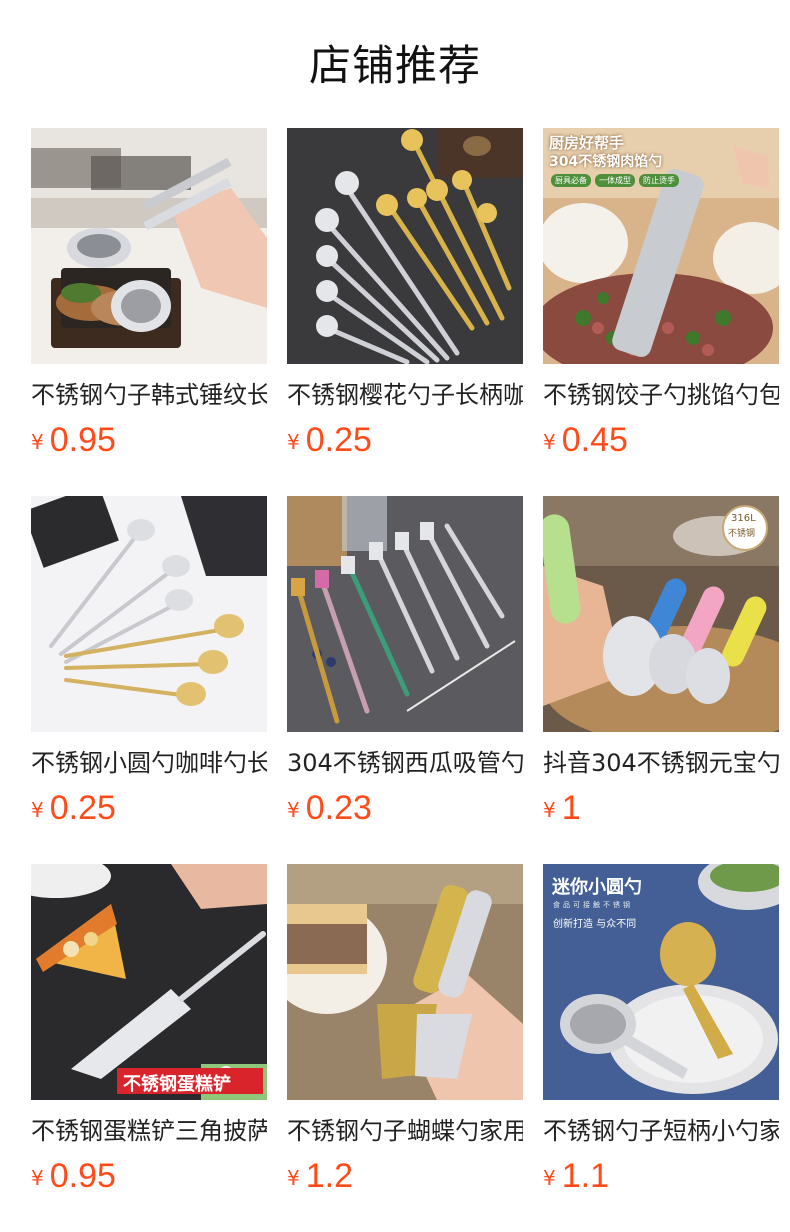  I want to click on product-card: 304不锈钢西瓜吸管勺子 ¥0.23, so click(405, 663).